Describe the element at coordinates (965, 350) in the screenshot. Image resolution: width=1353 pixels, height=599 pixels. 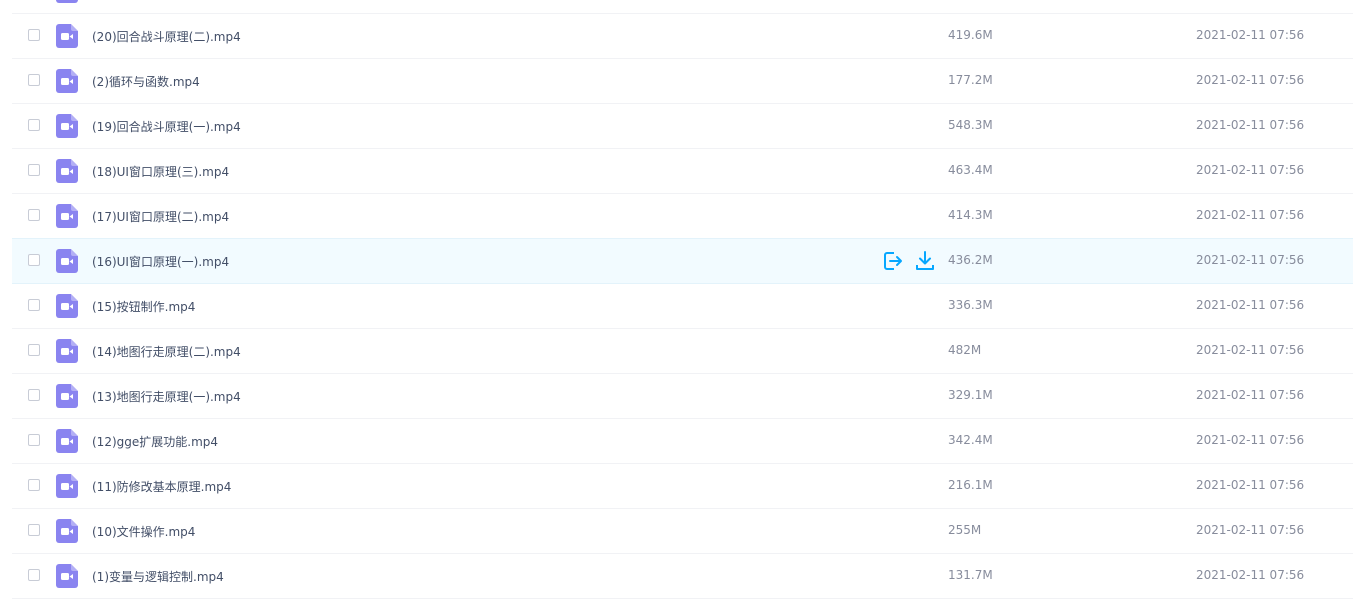
I see `file-size: 482M` at that location.